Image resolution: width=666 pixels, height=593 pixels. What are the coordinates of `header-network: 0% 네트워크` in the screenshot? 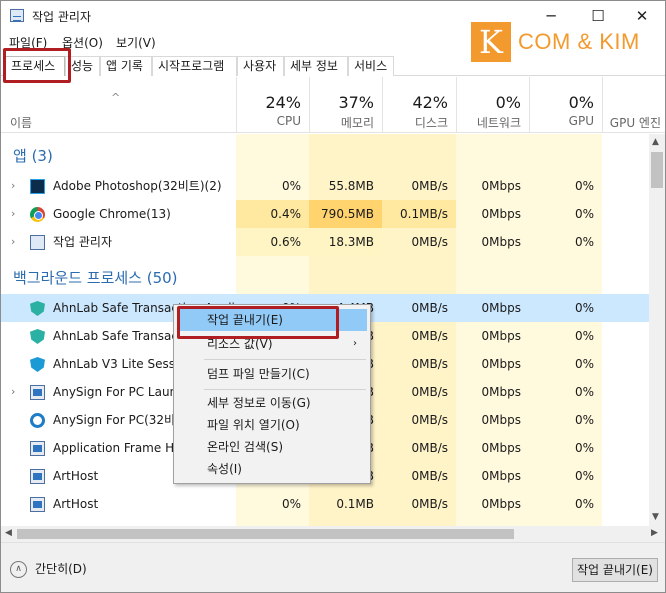 It's located at (492, 105).